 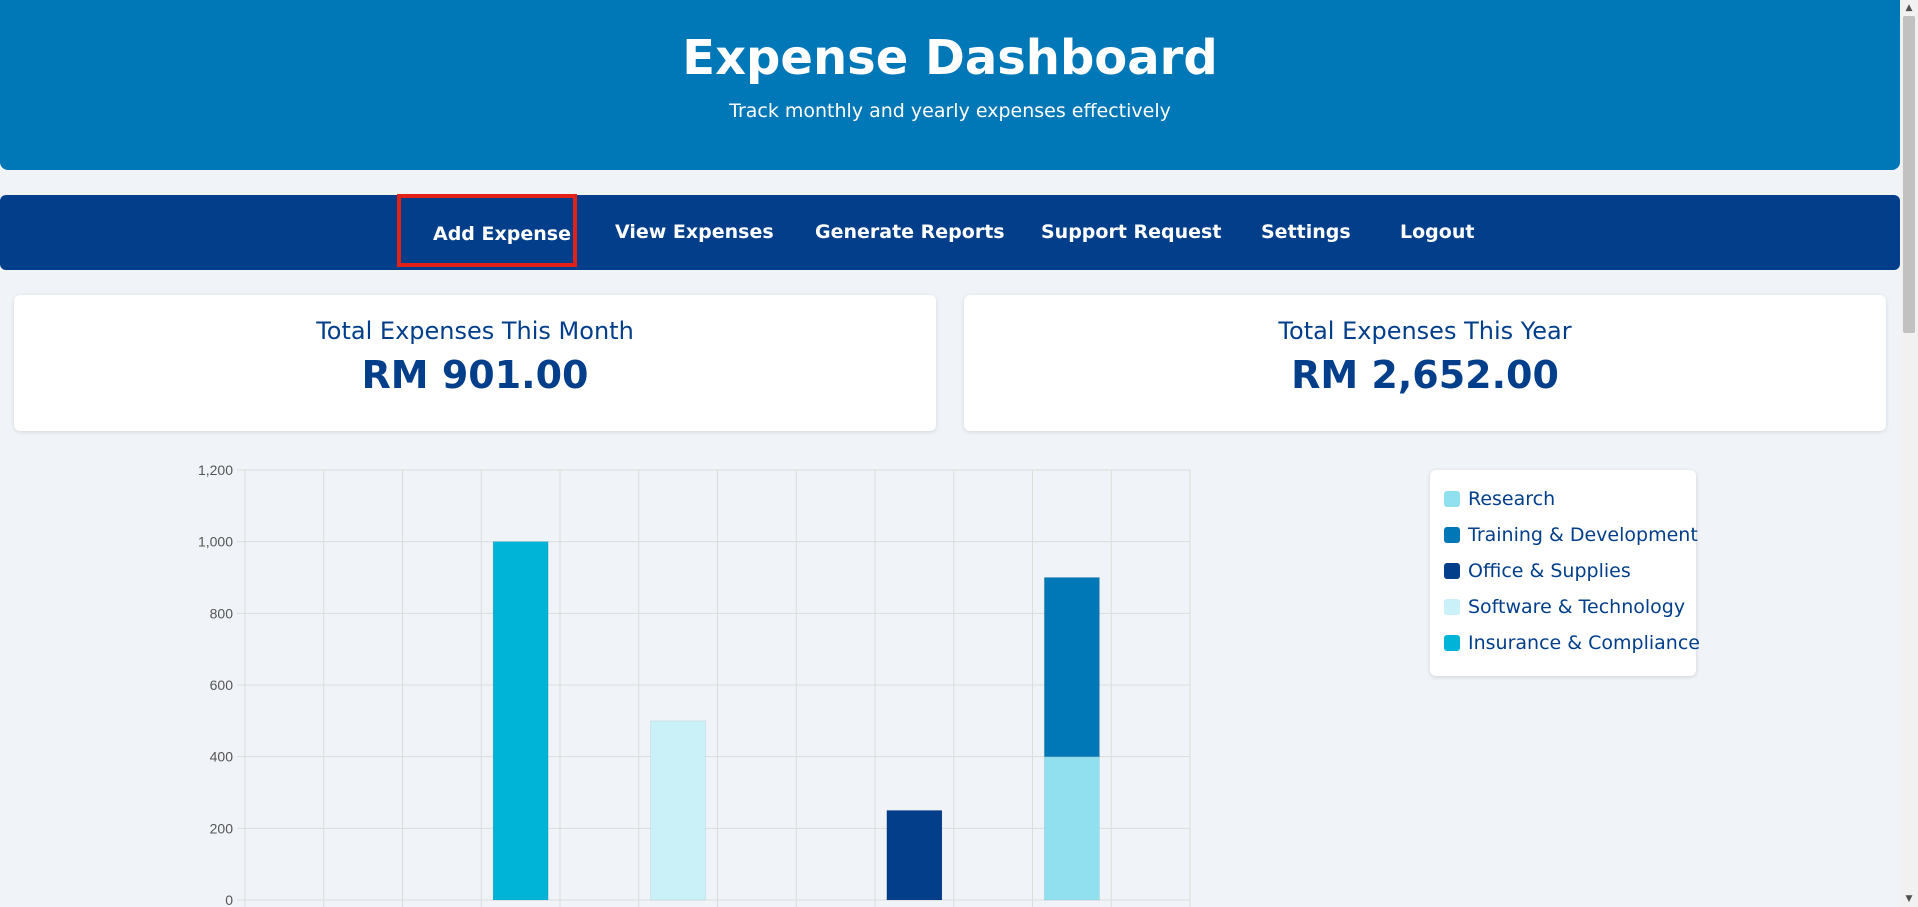 What do you see at coordinates (1584, 643) in the screenshot?
I see `legend-label: Insurance & Compliance` at bounding box center [1584, 643].